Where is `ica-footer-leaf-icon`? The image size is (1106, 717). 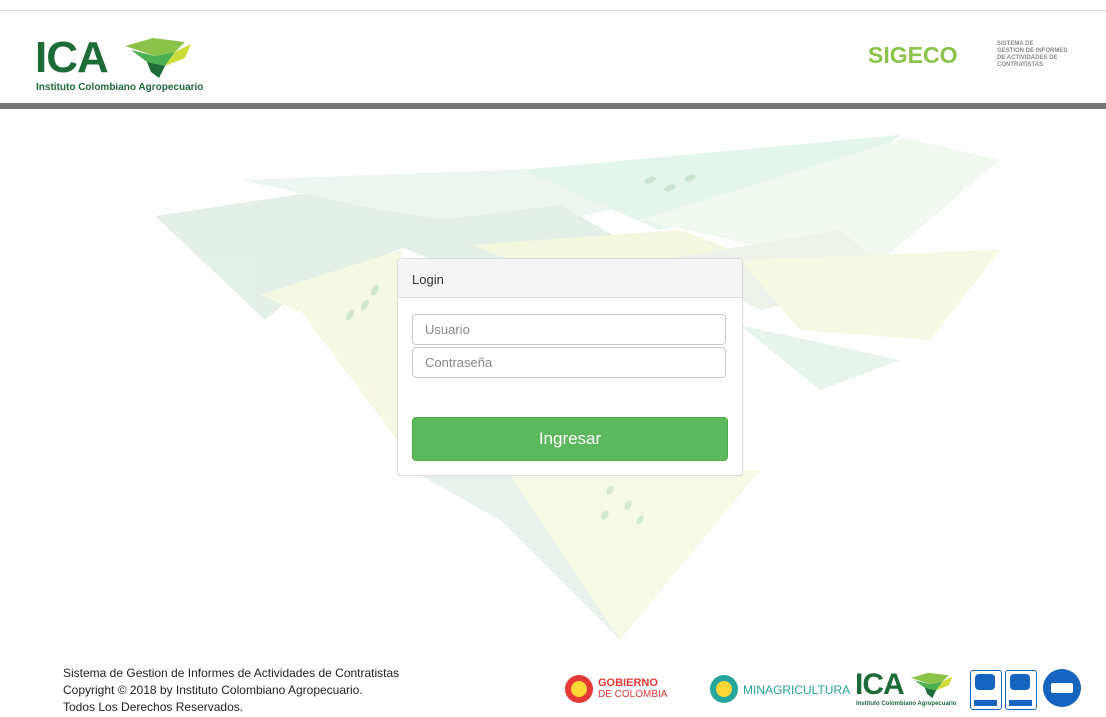
ica-footer-leaf-icon is located at coordinates (932, 685).